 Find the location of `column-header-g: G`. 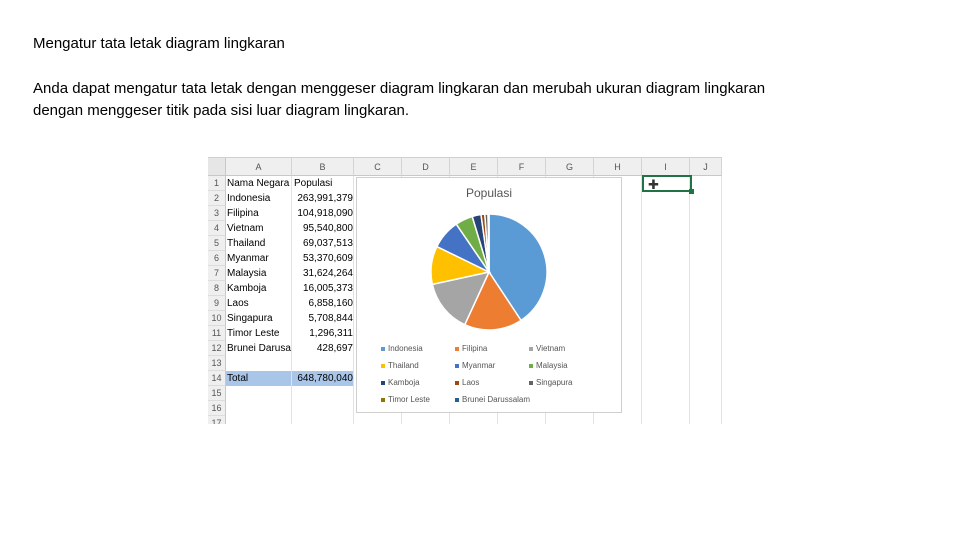

column-header-g: G is located at coordinates (570, 167).